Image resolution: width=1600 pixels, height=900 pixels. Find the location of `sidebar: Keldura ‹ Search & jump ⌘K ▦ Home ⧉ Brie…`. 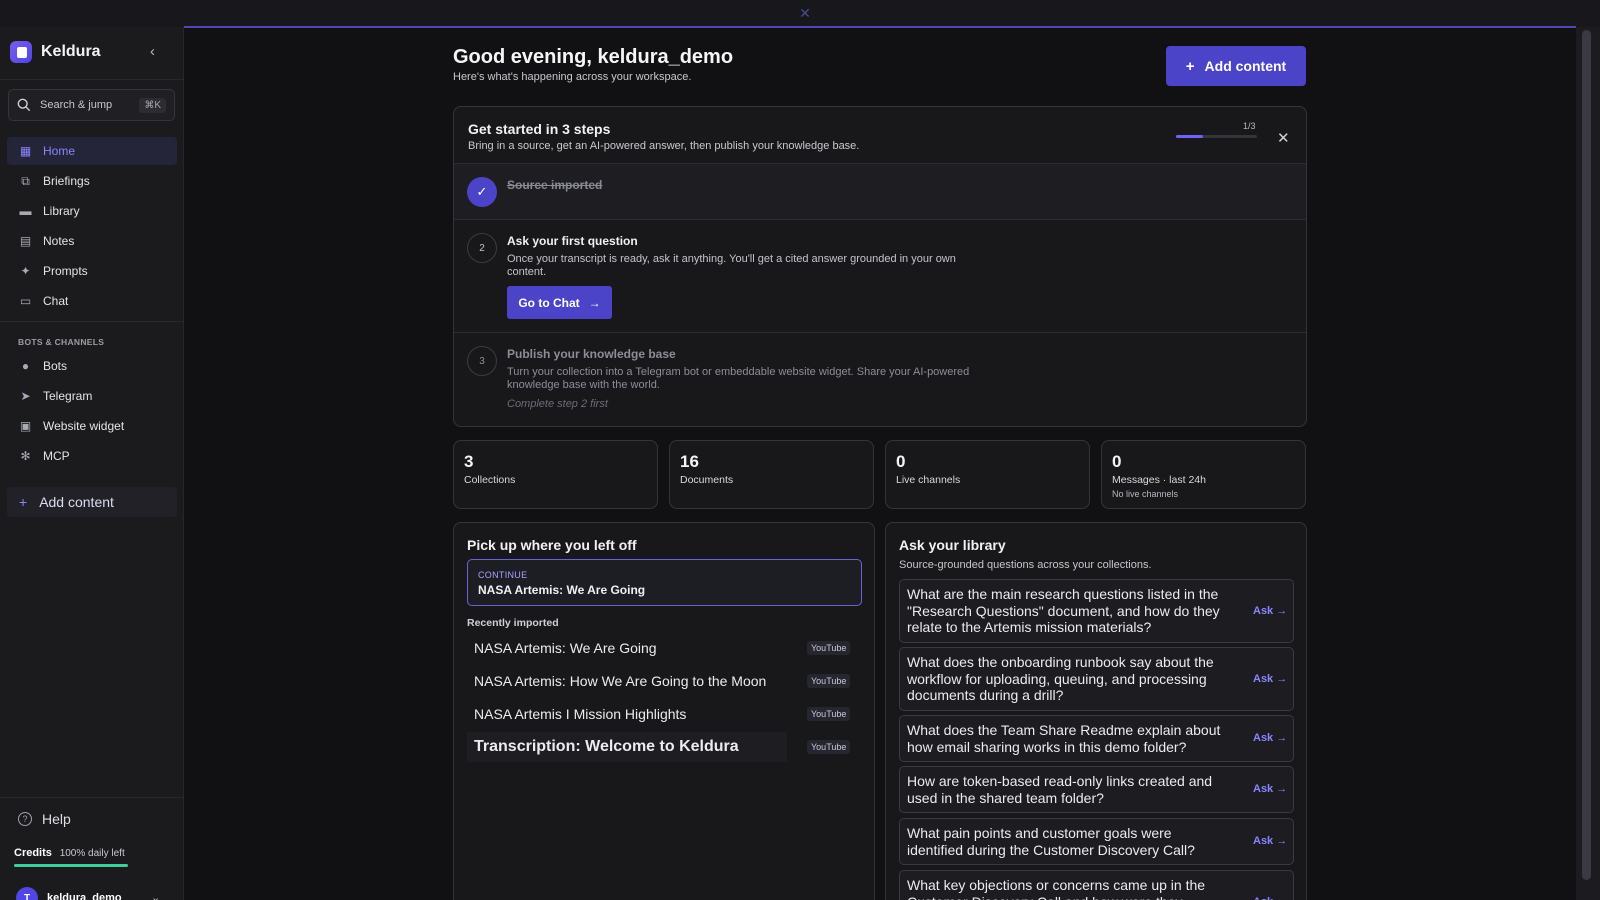

sidebar: Keldura ‹ Search & jump ⌘K ▦ Home ⧉ Brie… is located at coordinates (92, 463).